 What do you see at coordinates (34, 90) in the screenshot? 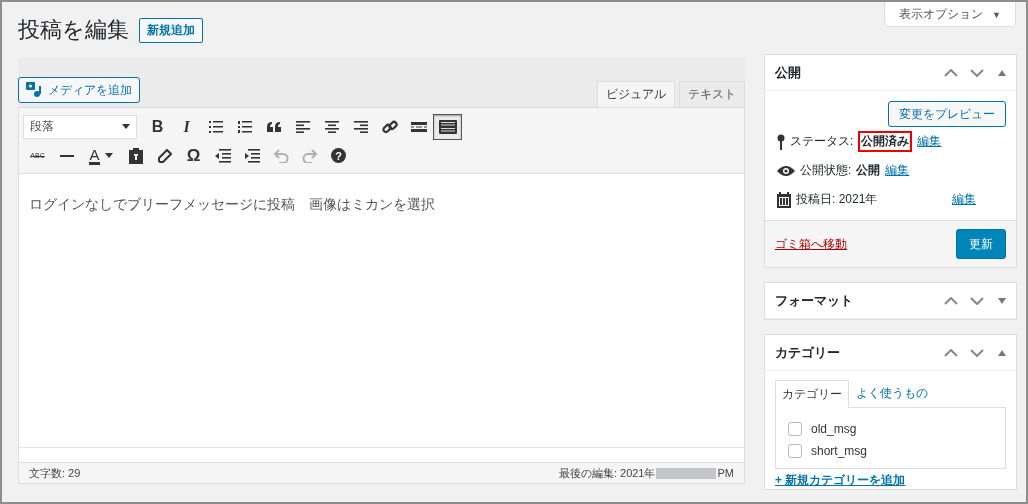
I see `media-icon` at bounding box center [34, 90].